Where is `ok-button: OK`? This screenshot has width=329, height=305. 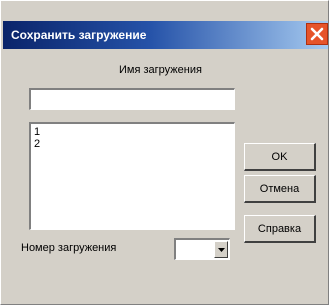
ok-button: OK is located at coordinates (280, 157).